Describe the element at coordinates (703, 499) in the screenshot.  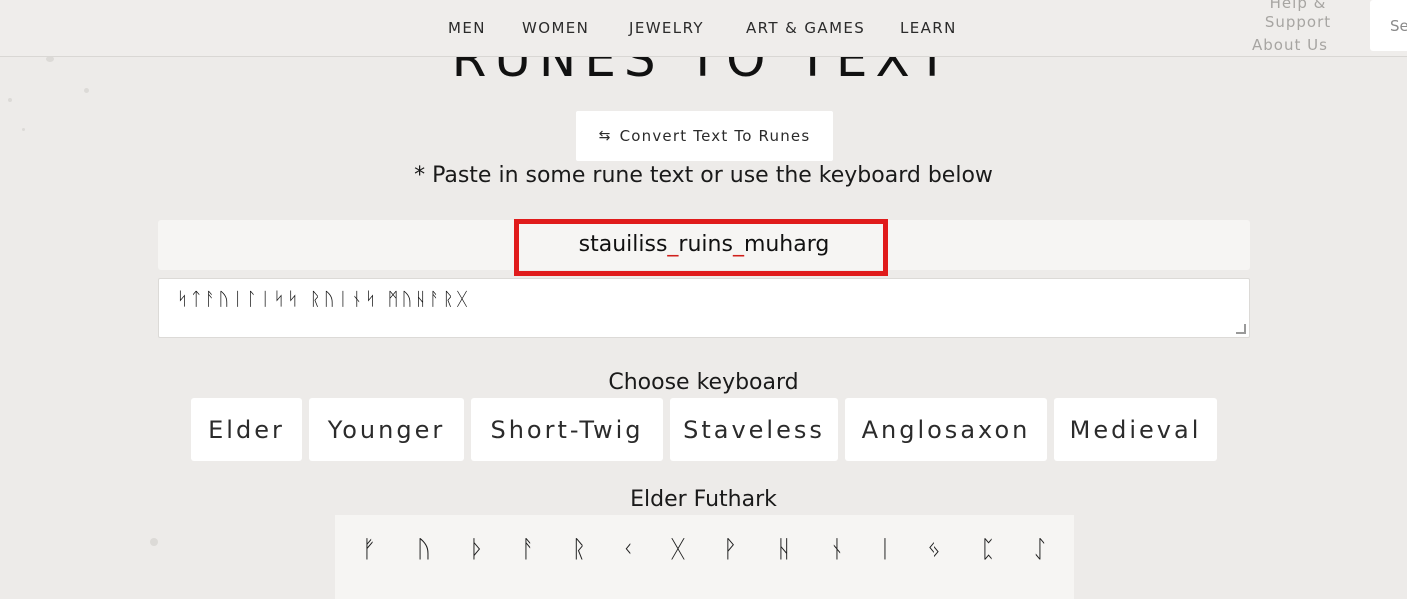
I see `keyboard-title: Elder Futhark` at that location.